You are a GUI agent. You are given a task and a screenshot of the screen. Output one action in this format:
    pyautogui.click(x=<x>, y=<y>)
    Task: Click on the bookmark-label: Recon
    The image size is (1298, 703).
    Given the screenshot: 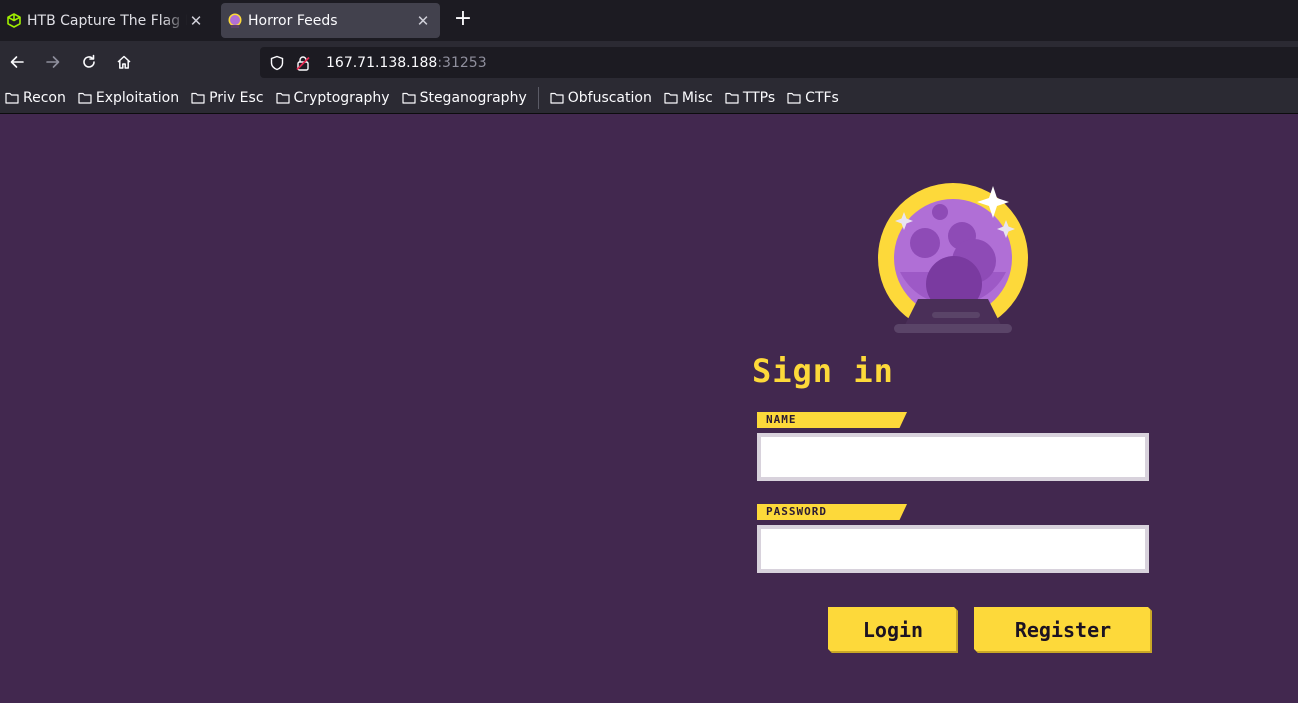 What is the action you would take?
    pyautogui.click(x=44, y=98)
    